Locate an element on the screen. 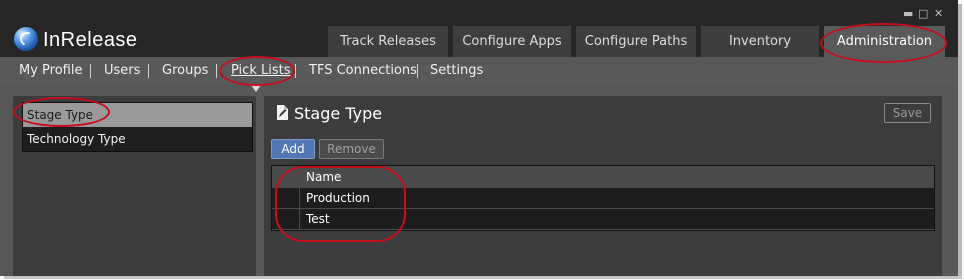 This screenshot has width=964, height=280. highlight-administration-tab is located at coordinates (883, 43).